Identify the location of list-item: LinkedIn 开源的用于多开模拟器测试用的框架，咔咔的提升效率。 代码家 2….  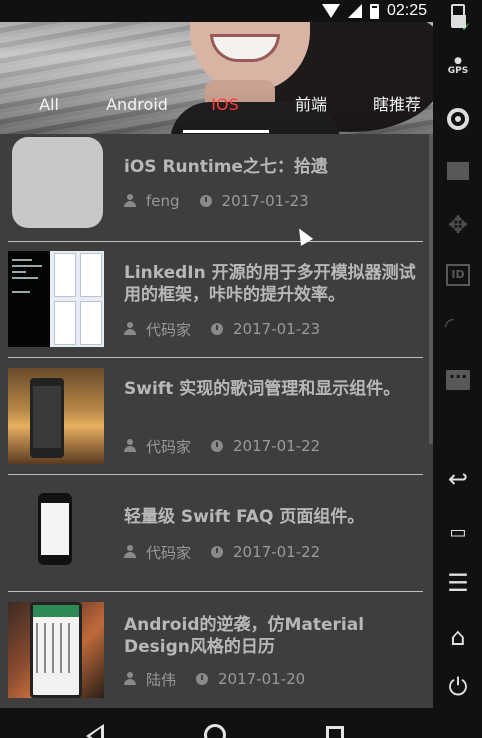
(216, 300).